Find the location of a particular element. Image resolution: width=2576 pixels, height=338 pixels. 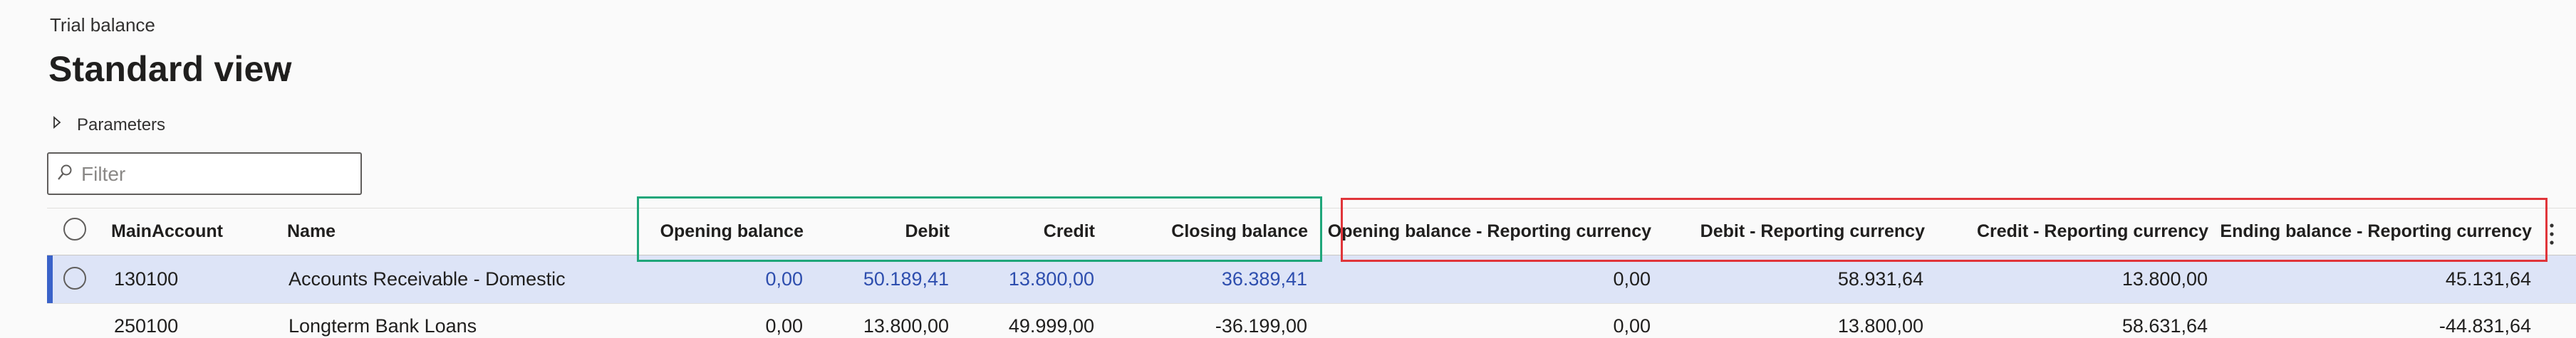

column-header-name: Name is located at coordinates (311, 231).